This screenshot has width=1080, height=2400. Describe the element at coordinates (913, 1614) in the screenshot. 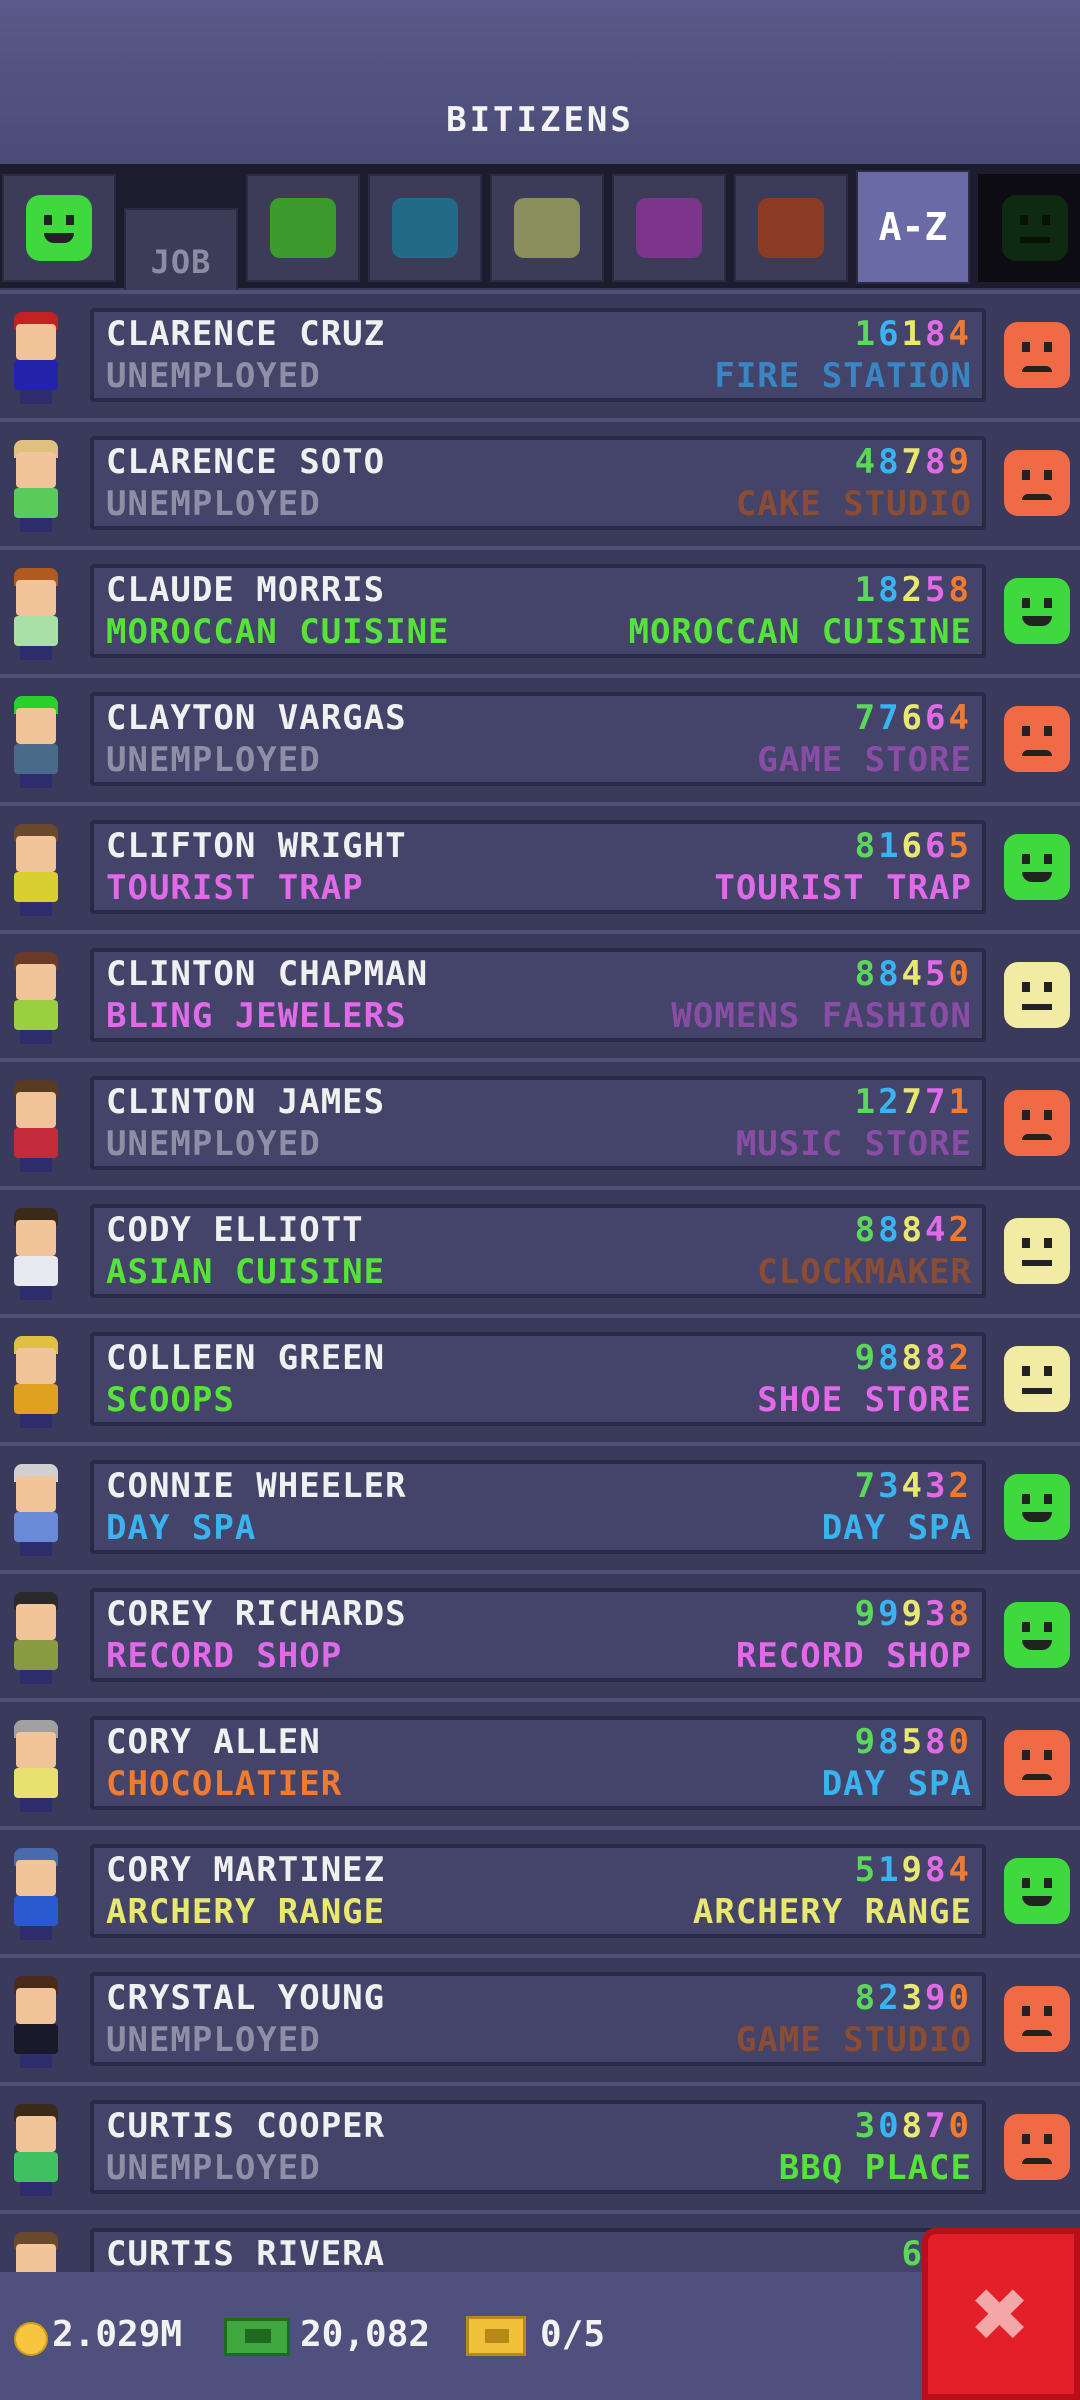

I see `bitizen-id: 99938` at that location.